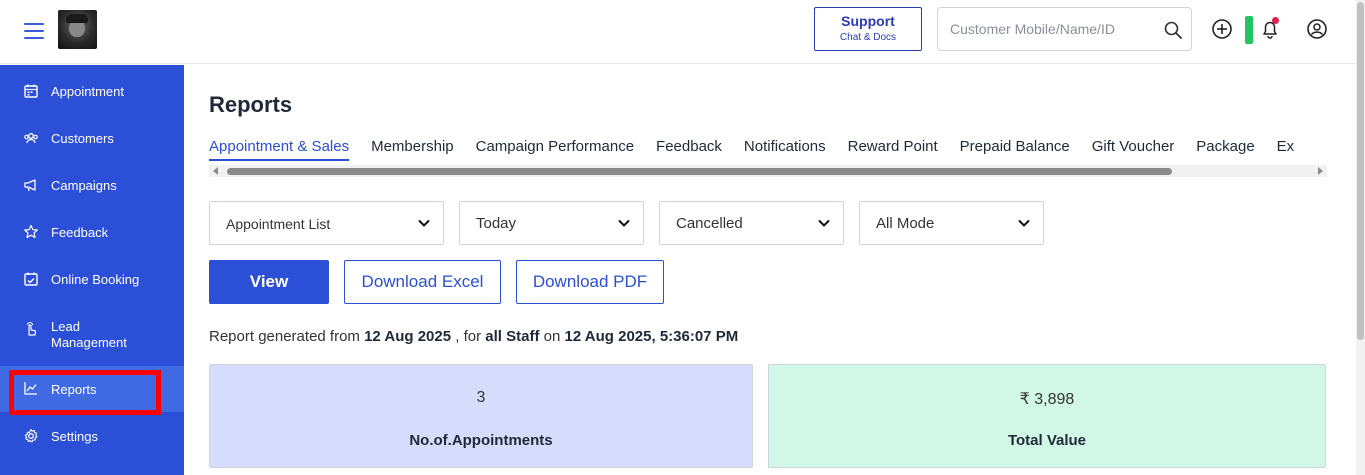 Image resolution: width=1365 pixels, height=475 pixels. Describe the element at coordinates (1317, 29) in the screenshot. I see `user-account-icon` at that location.